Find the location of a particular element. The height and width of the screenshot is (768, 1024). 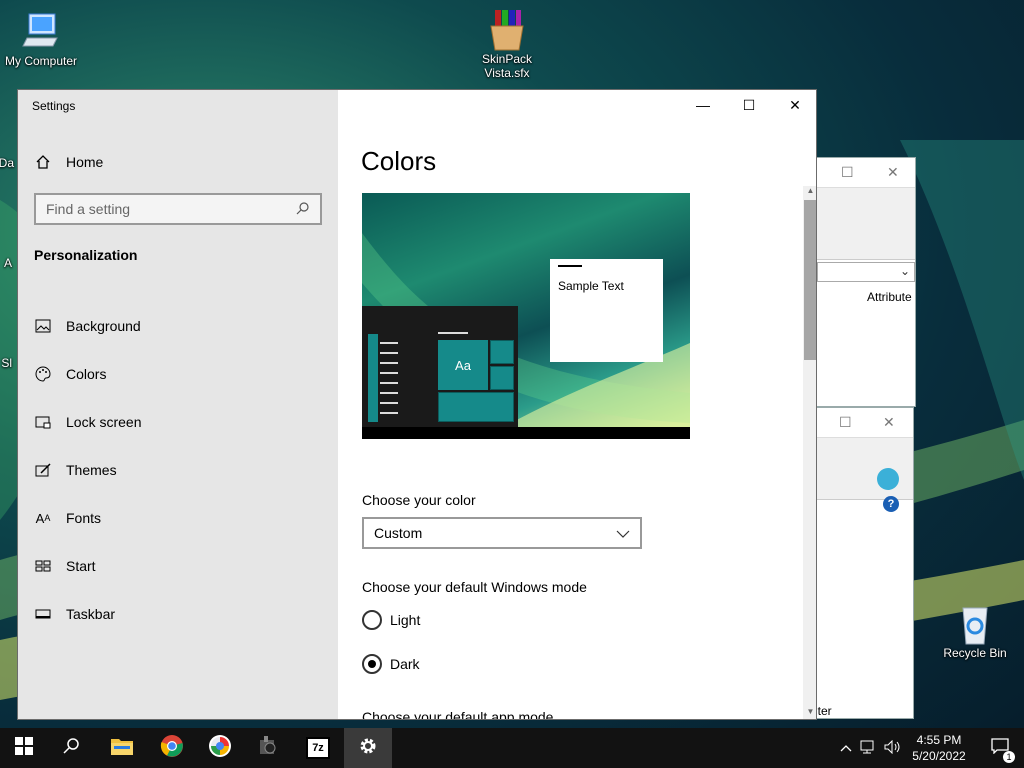

nav-home-label: Home is located at coordinates (85, 162).